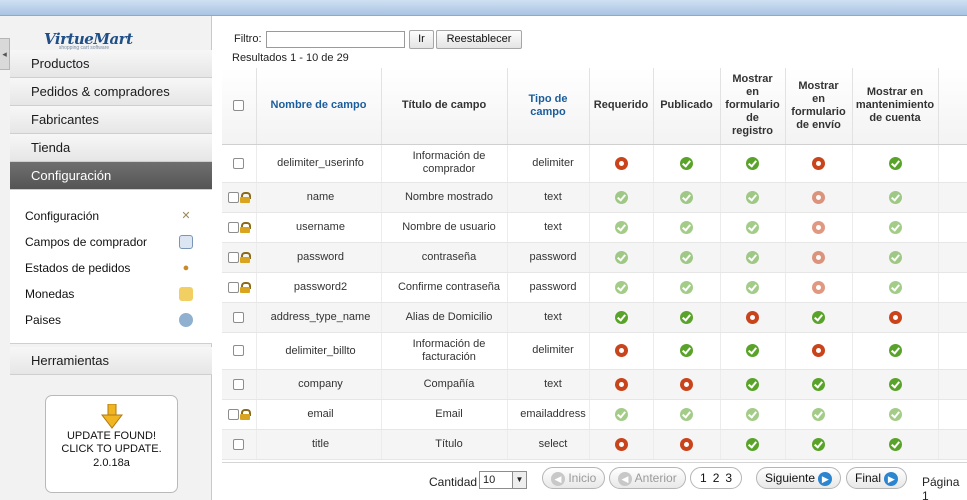 The height and width of the screenshot is (500, 967). Describe the element at coordinates (319, 257) in the screenshot. I see `field-name-link: password` at that location.